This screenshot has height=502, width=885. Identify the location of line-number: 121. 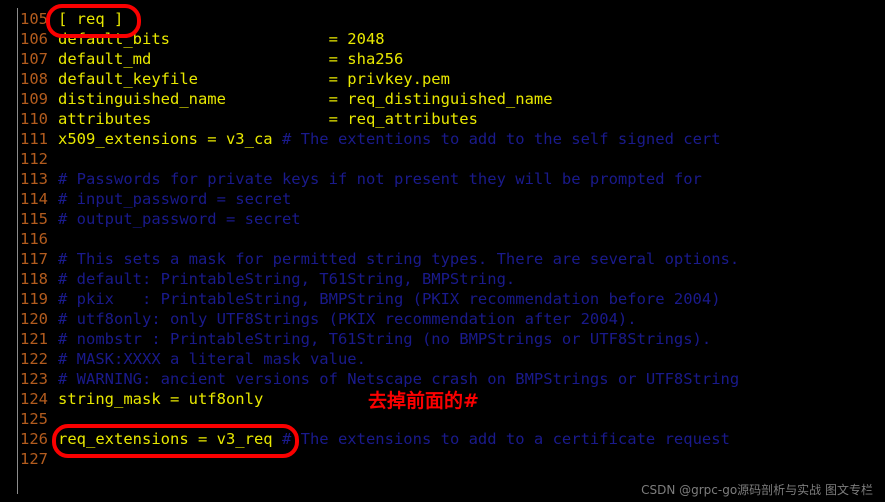
(34, 339).